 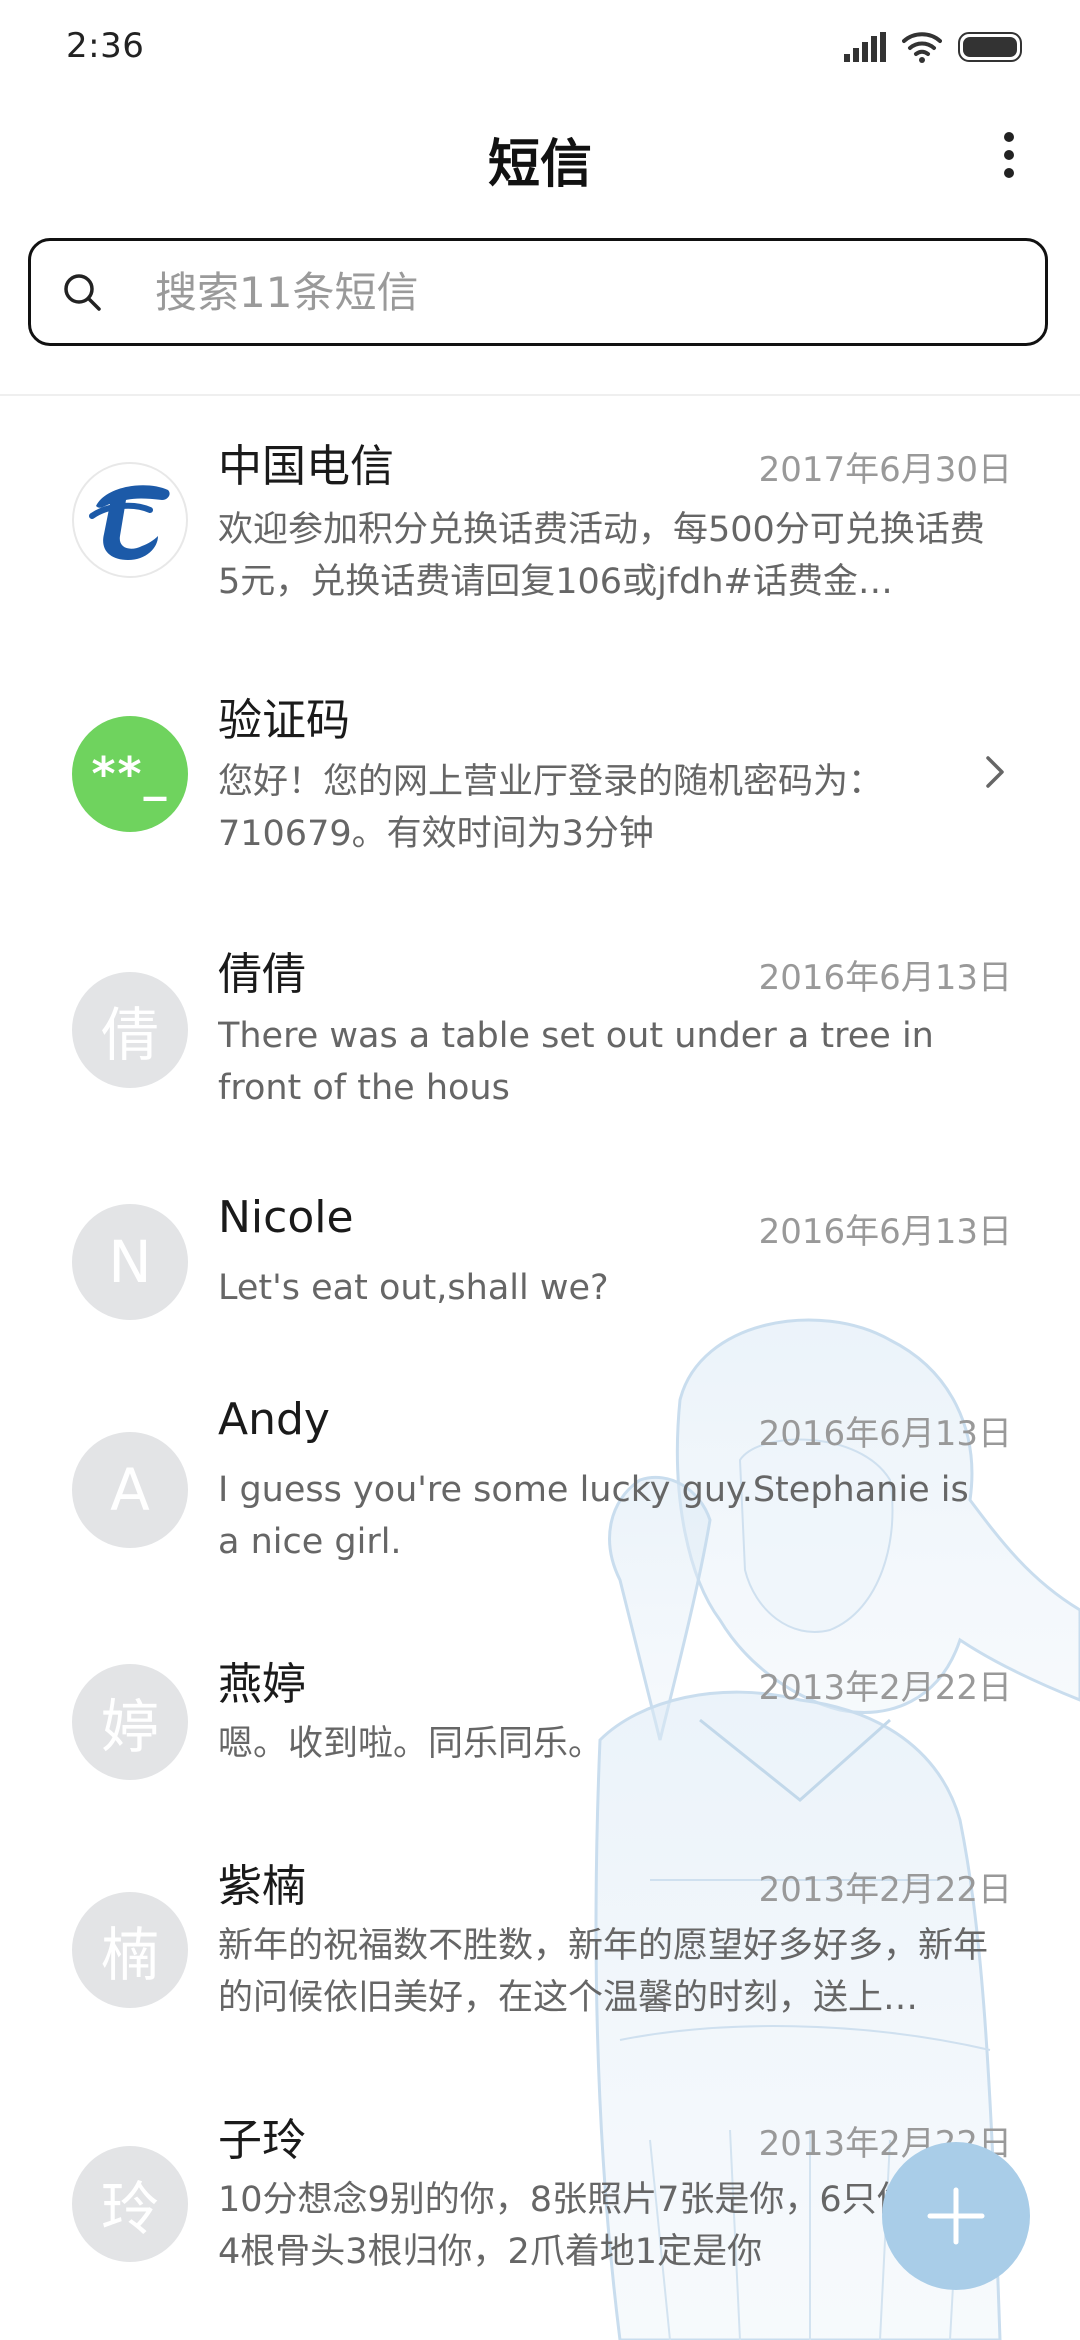 I want to click on message-preview: 您好！您的网上营业厅登录的随机密码为：710679。有效时间为3分钟, so click(x=551, y=808).